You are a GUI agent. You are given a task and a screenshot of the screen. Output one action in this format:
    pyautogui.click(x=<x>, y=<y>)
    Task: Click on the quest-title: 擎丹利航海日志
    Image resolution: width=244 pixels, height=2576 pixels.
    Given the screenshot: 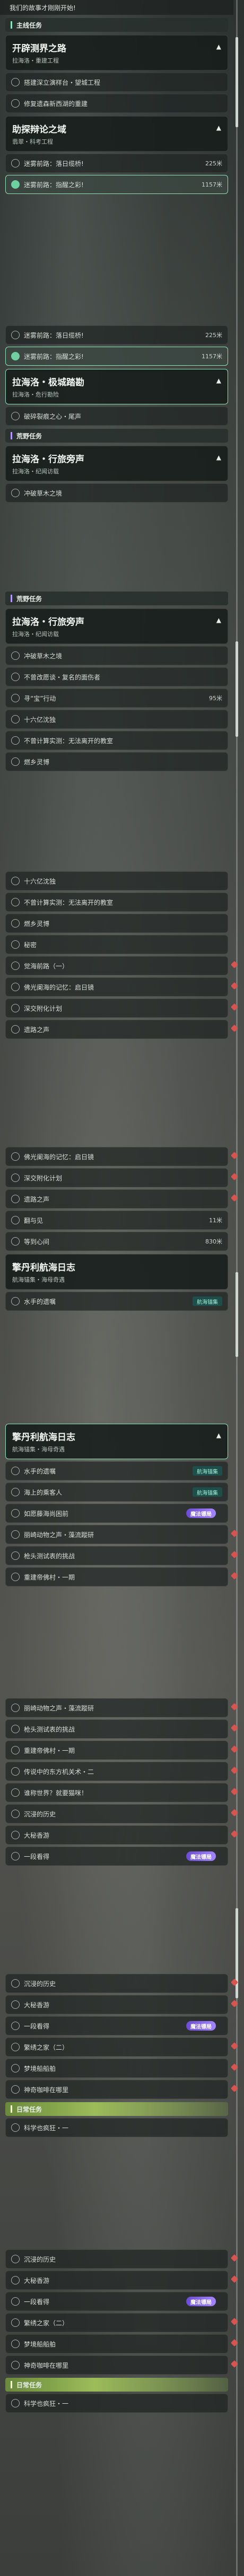 What is the action you would take?
    pyautogui.click(x=44, y=1268)
    